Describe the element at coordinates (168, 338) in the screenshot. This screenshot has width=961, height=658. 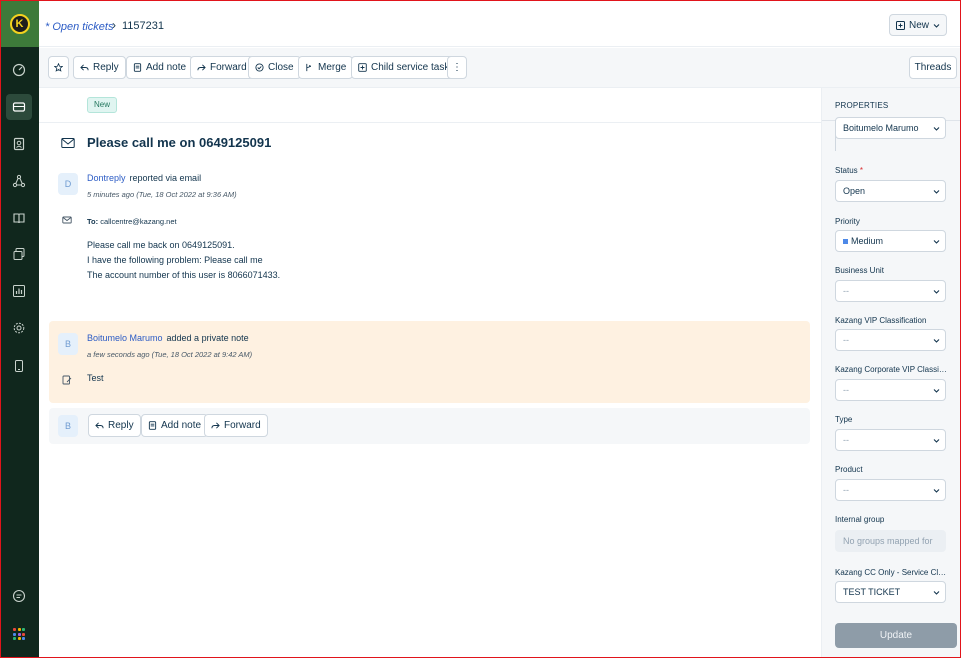
I see `note-sender: Boitumelo Marumo added a private note` at that location.